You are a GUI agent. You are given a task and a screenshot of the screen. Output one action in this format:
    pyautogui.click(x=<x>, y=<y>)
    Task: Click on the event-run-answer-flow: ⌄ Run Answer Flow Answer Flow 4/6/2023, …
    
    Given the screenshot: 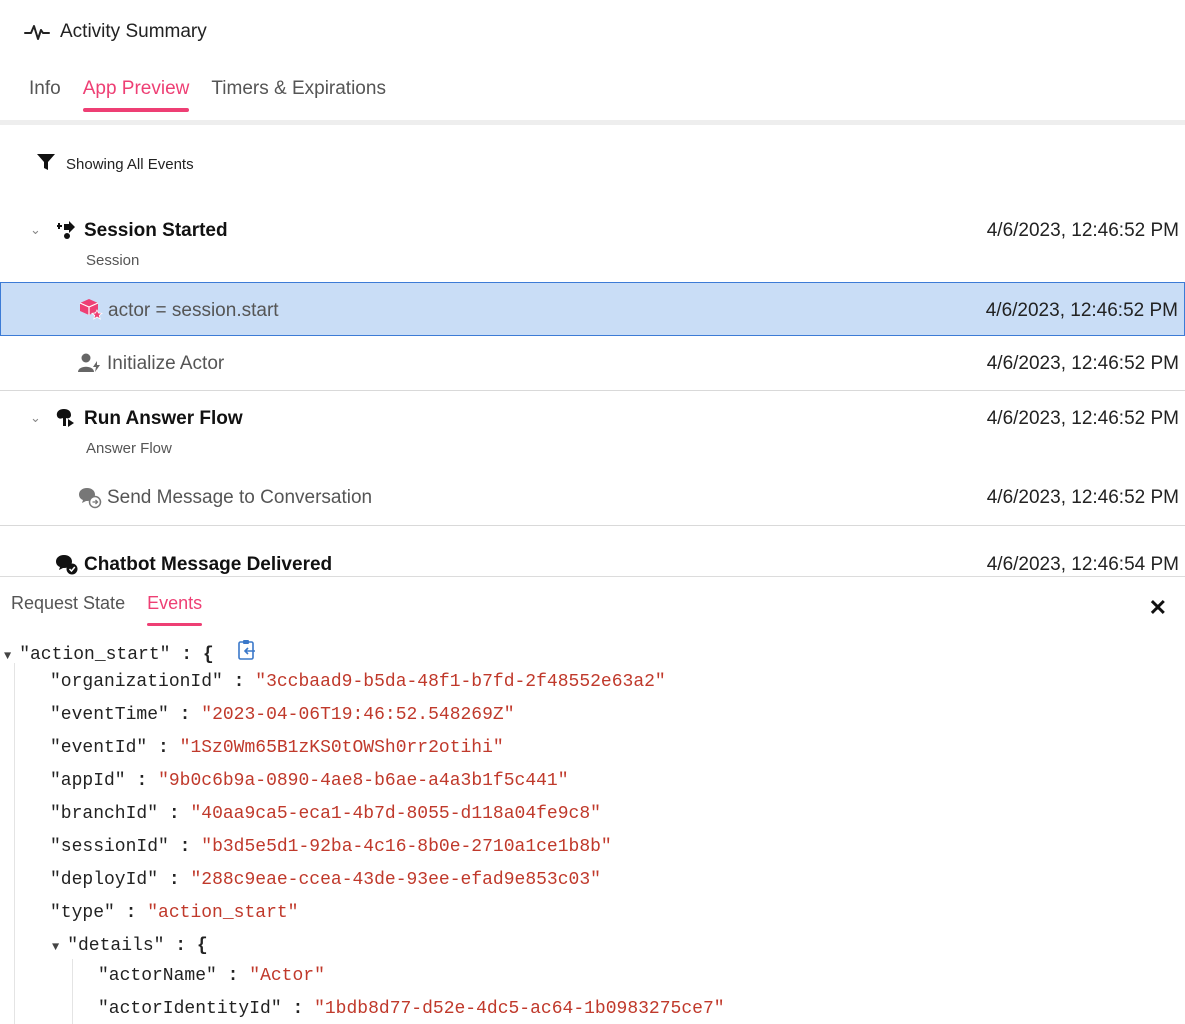 What is the action you would take?
    pyautogui.click(x=592, y=431)
    